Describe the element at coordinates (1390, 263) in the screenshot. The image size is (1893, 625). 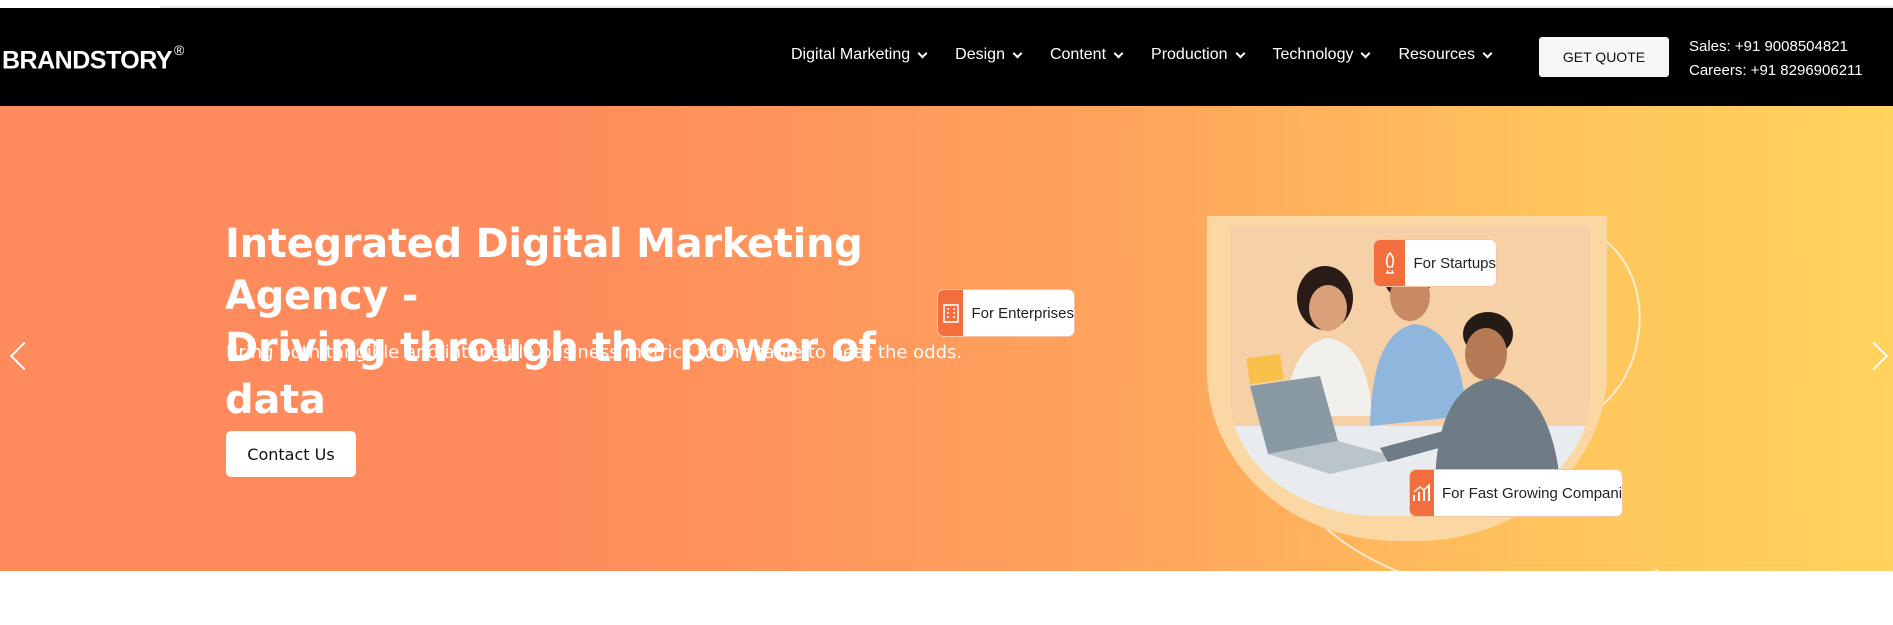
I see `rocket-icon` at that location.